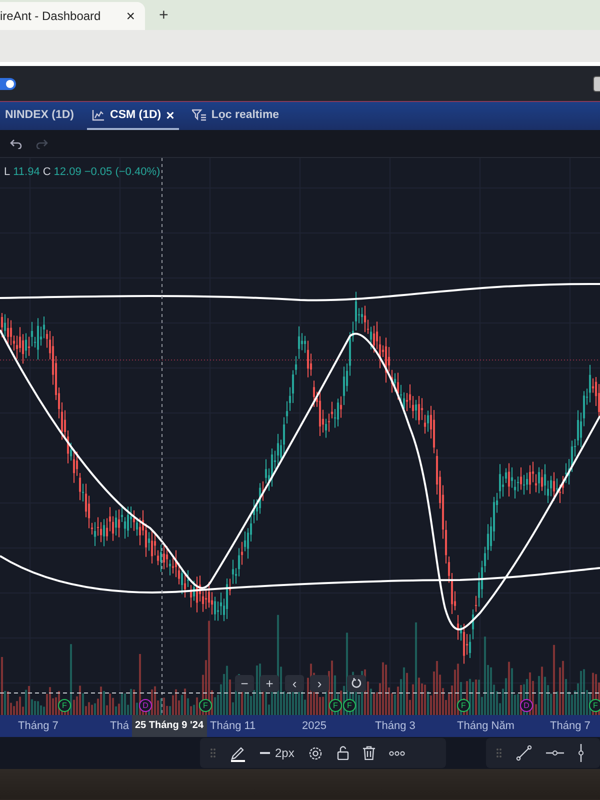 The width and height of the screenshot is (600, 800). I want to click on chart-nav-button: −, so click(244, 683).